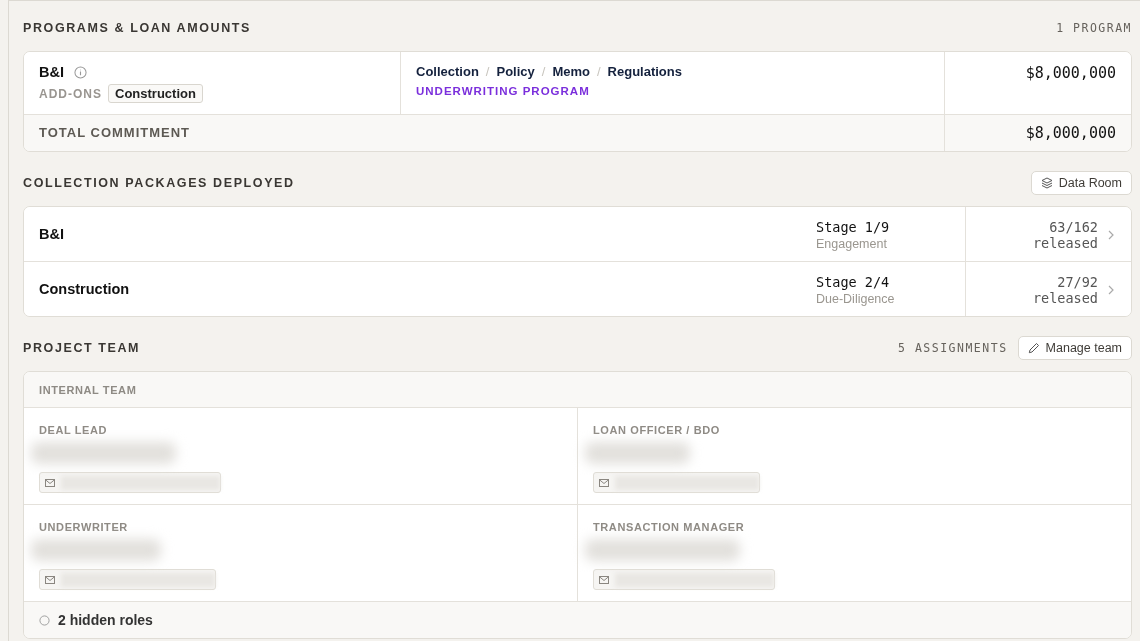 Image resolution: width=1140 pixels, height=641 pixels. What do you see at coordinates (851, 244) in the screenshot?
I see `stage-name: Engagement` at bounding box center [851, 244].